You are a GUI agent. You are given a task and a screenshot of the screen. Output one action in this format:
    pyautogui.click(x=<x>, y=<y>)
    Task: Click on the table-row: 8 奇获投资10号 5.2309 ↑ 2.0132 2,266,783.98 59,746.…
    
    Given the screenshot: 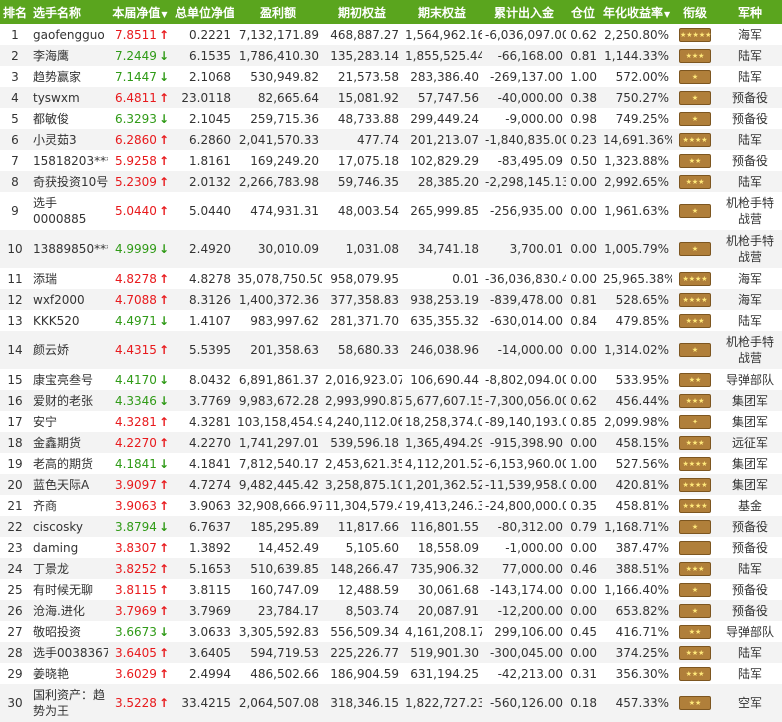 What is the action you would take?
    pyautogui.click(x=391, y=181)
    